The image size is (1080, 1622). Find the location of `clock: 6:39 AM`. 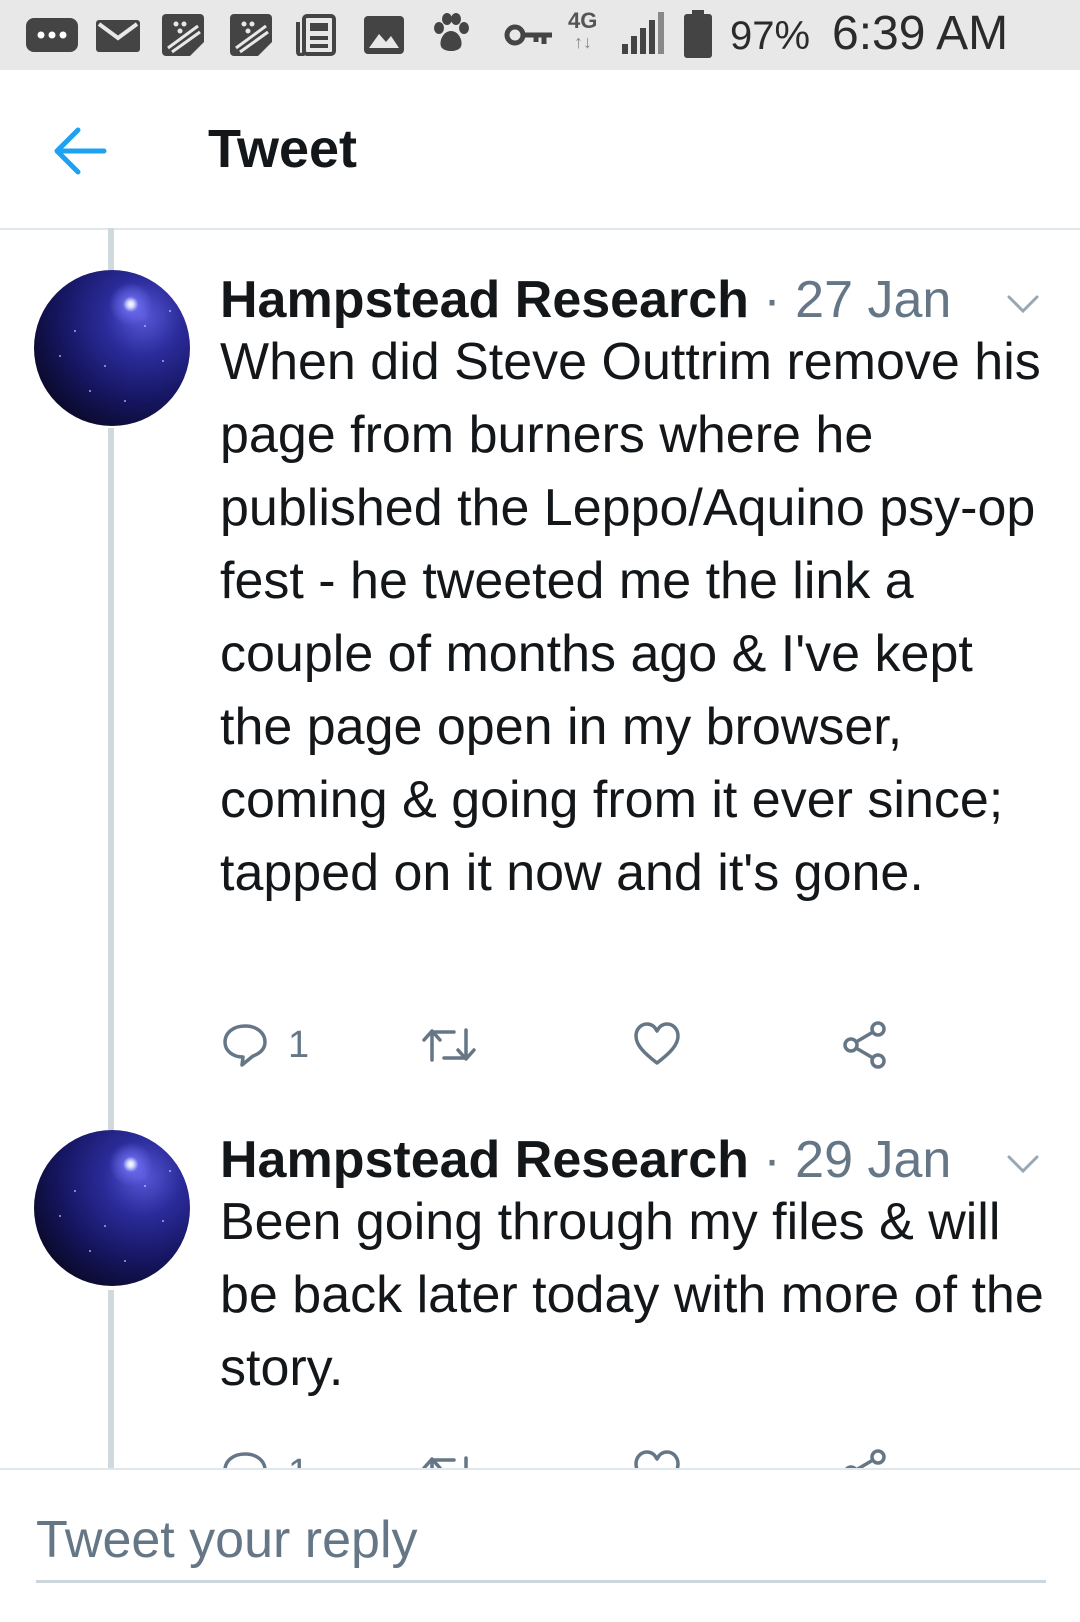

clock: 6:39 AM is located at coordinates (920, 33).